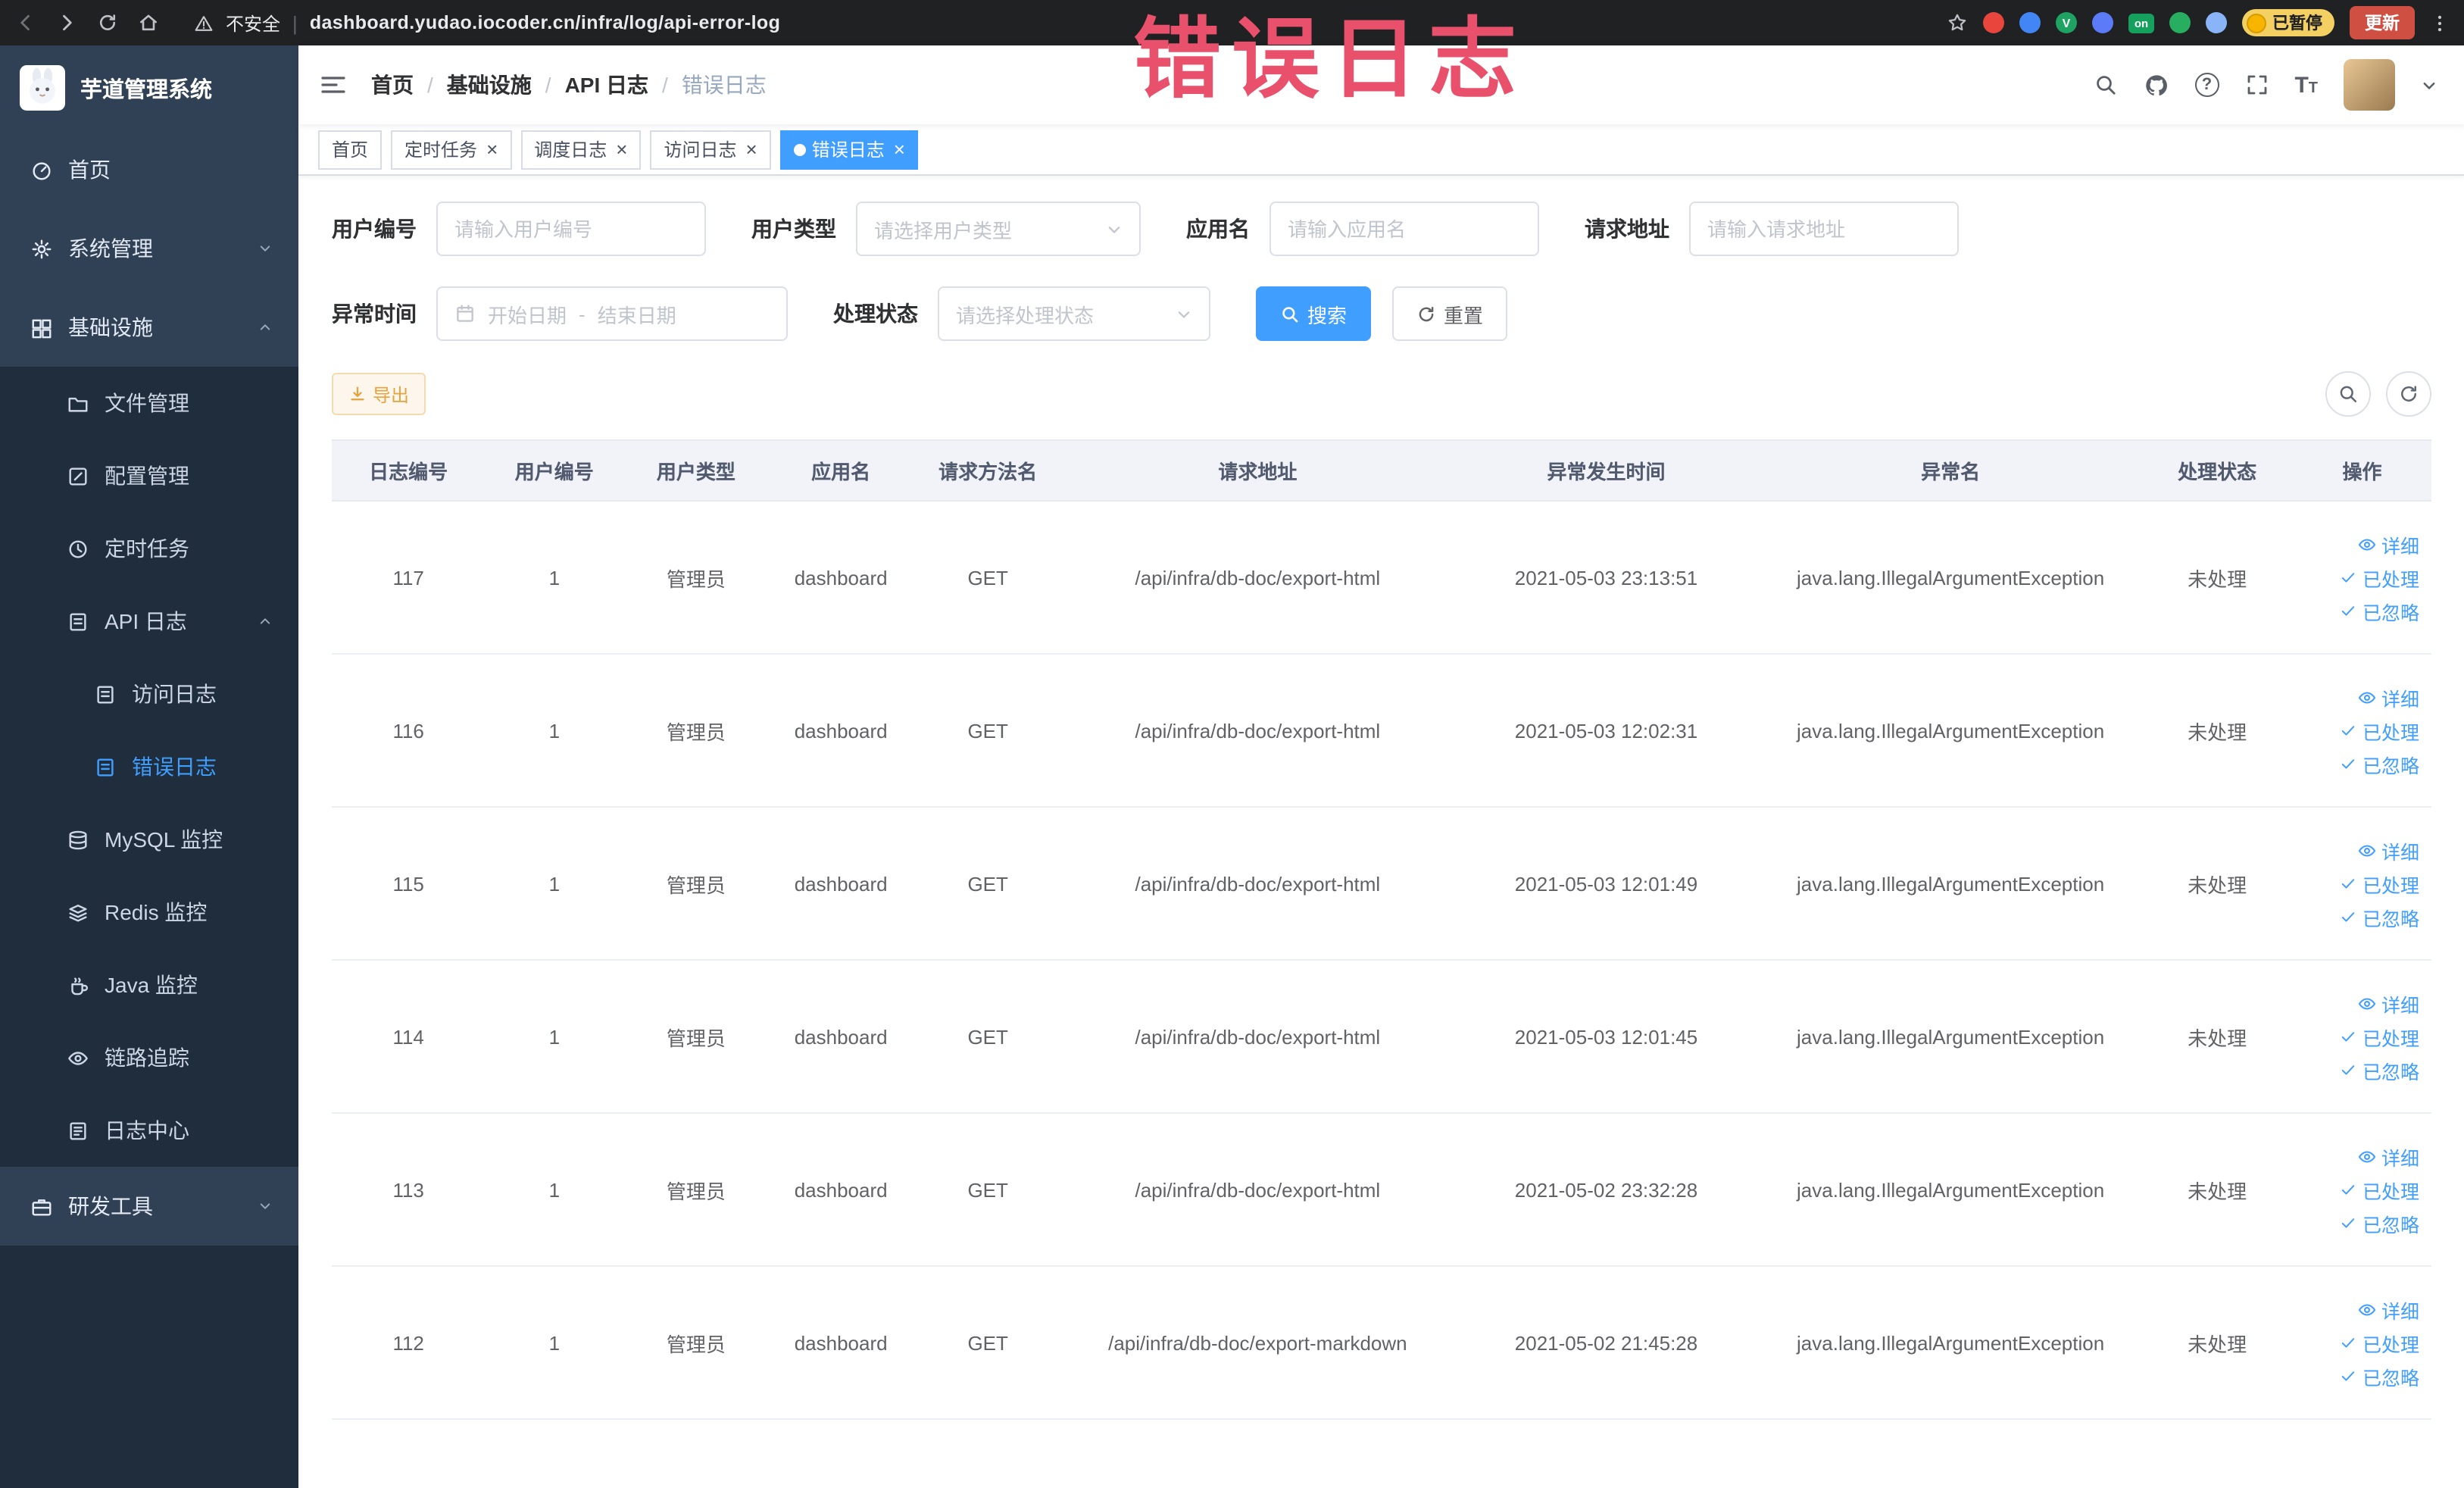  I want to click on sidebar-item-error-log: 错误日志, so click(149, 766).